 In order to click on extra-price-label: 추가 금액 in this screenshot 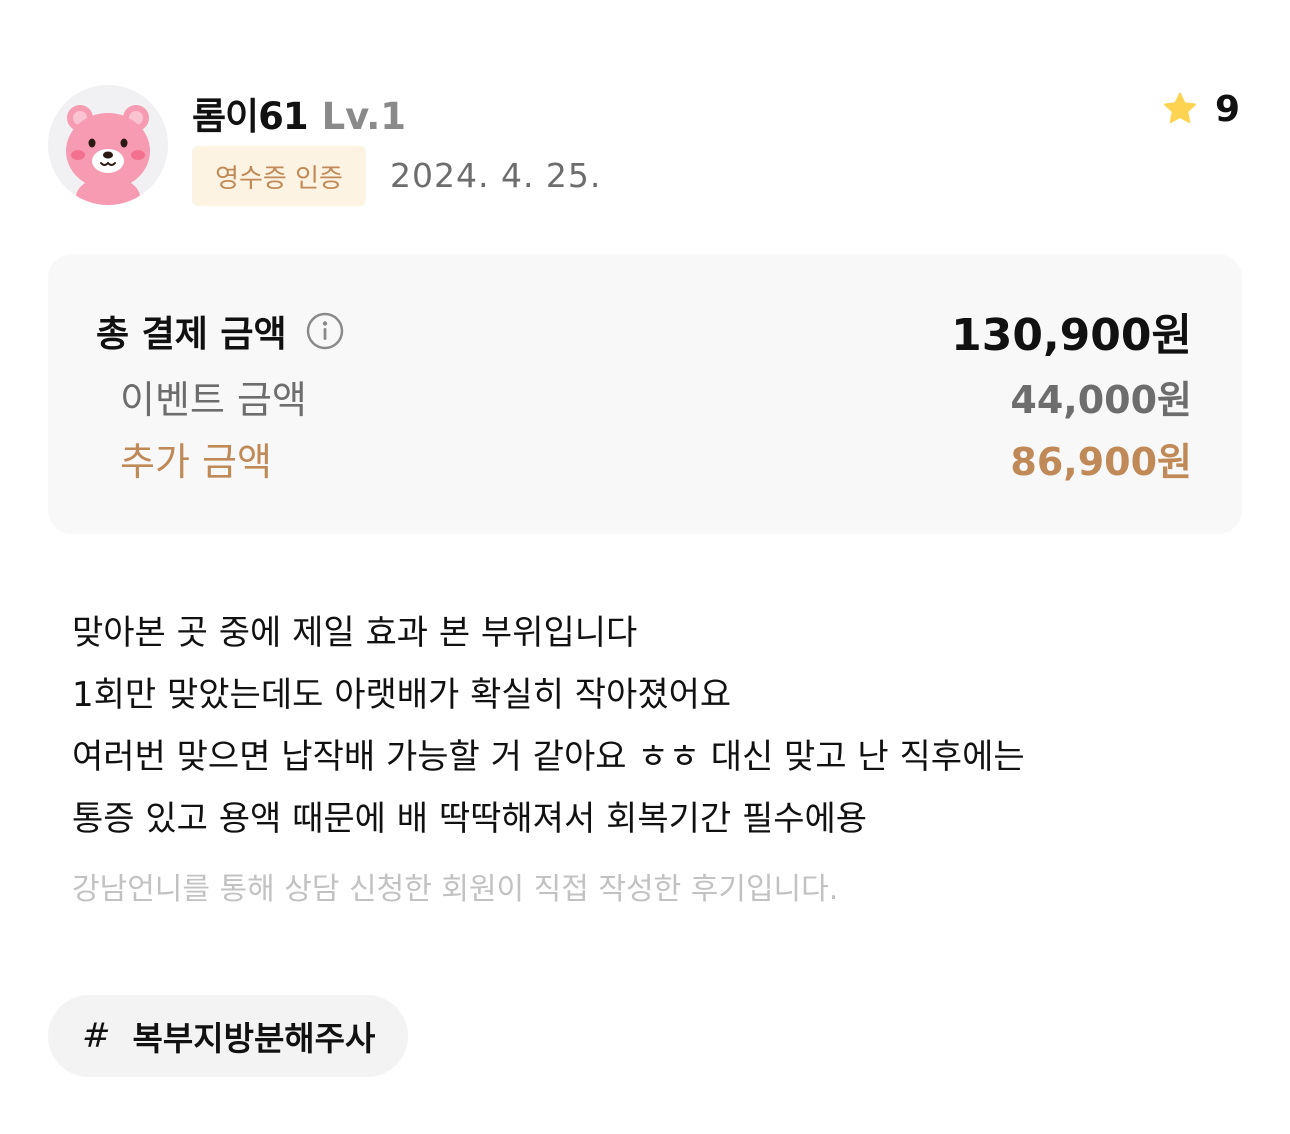, I will do `click(196, 461)`.